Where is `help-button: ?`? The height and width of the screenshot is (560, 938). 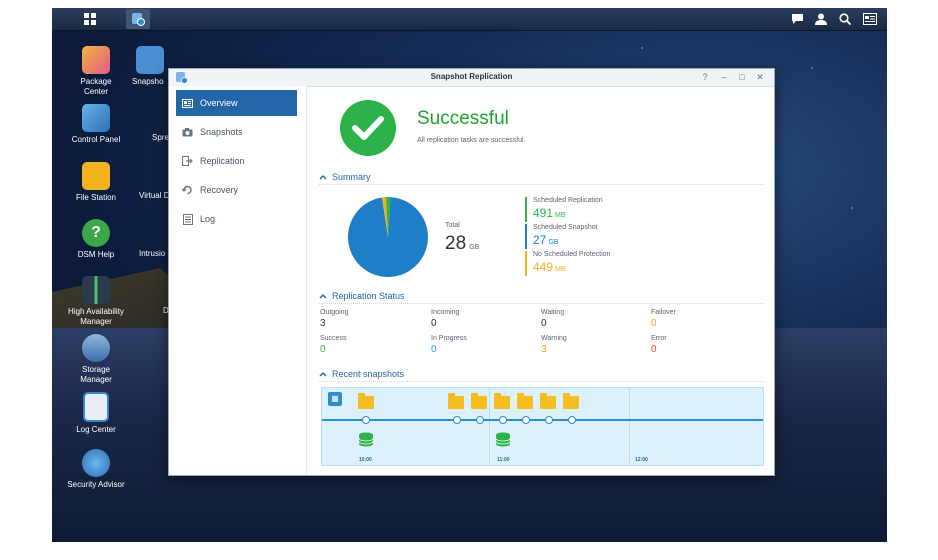 help-button: ? is located at coordinates (705, 77).